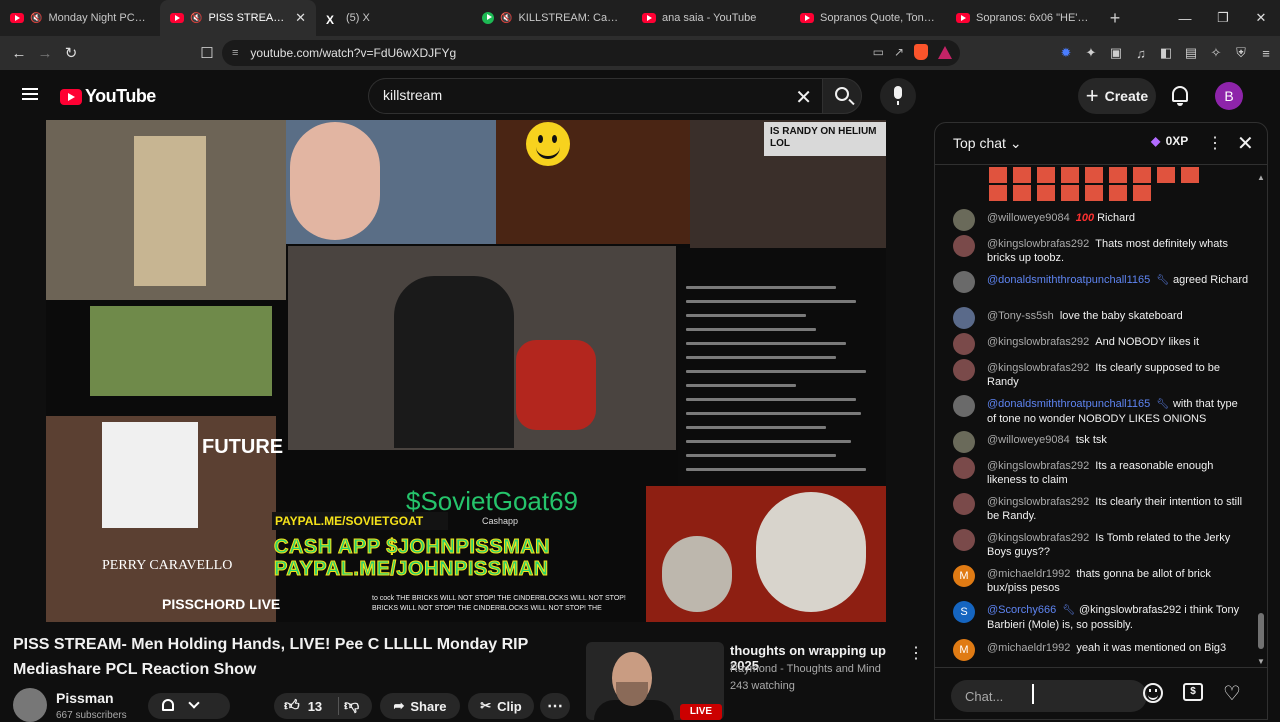 This screenshot has height=722, width=1280. What do you see at coordinates (803, 97) in the screenshot?
I see `clear-search-icon: ✕` at bounding box center [803, 97].